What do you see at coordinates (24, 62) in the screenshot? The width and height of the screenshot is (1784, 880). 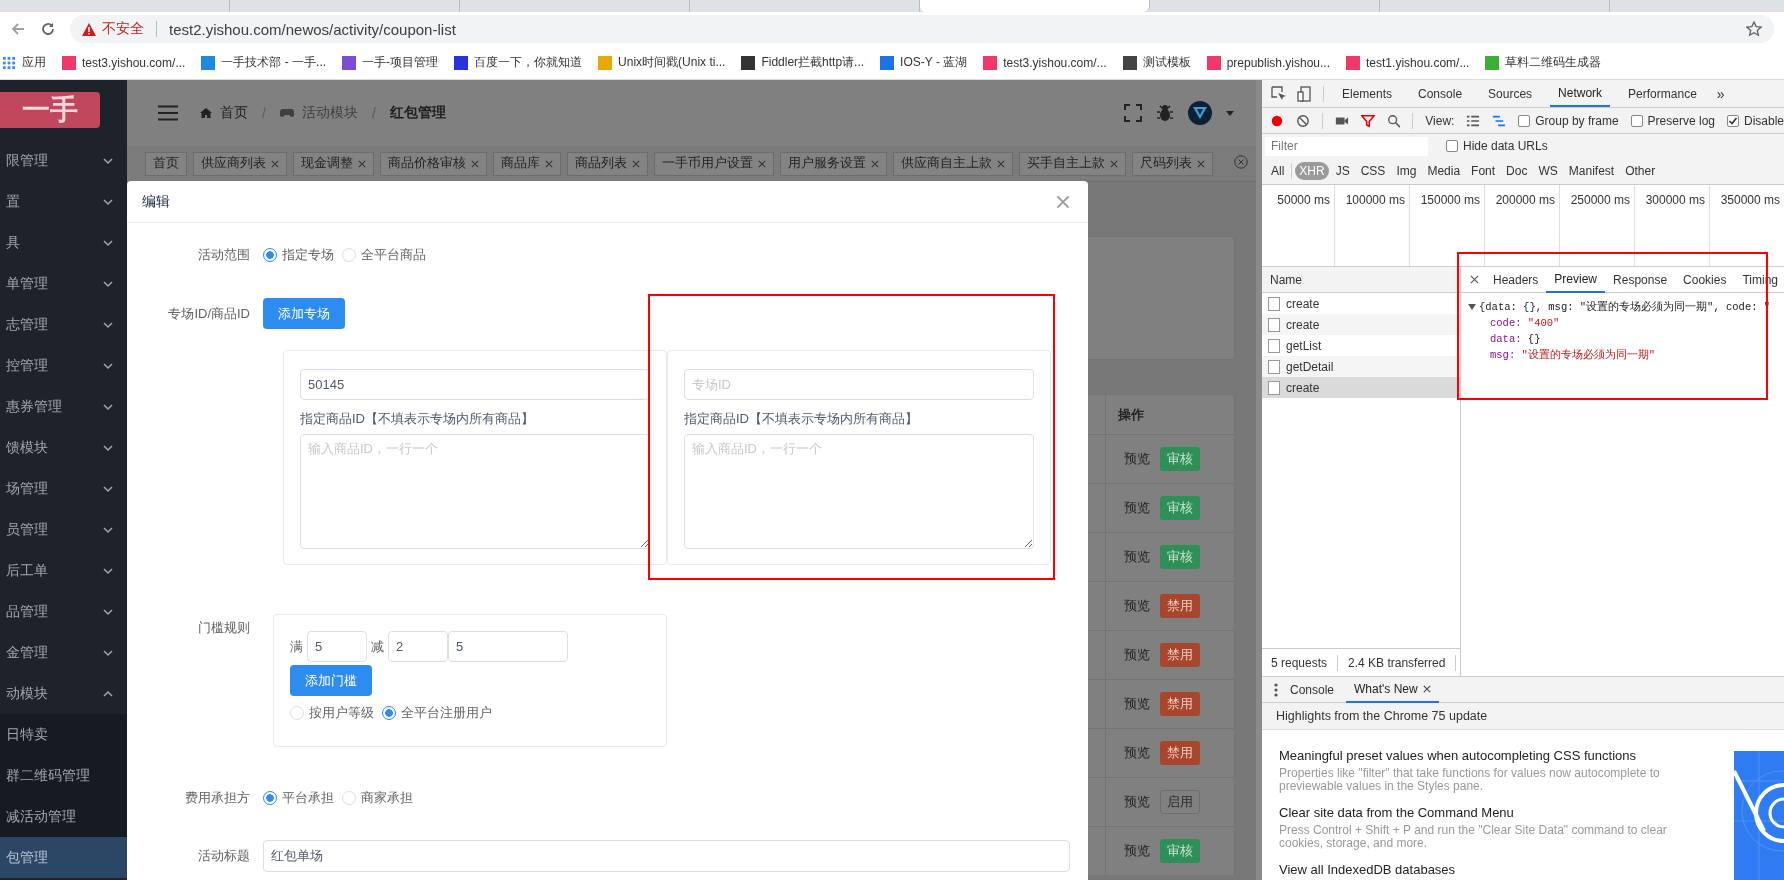 I see `bookmark: 应用` at bounding box center [24, 62].